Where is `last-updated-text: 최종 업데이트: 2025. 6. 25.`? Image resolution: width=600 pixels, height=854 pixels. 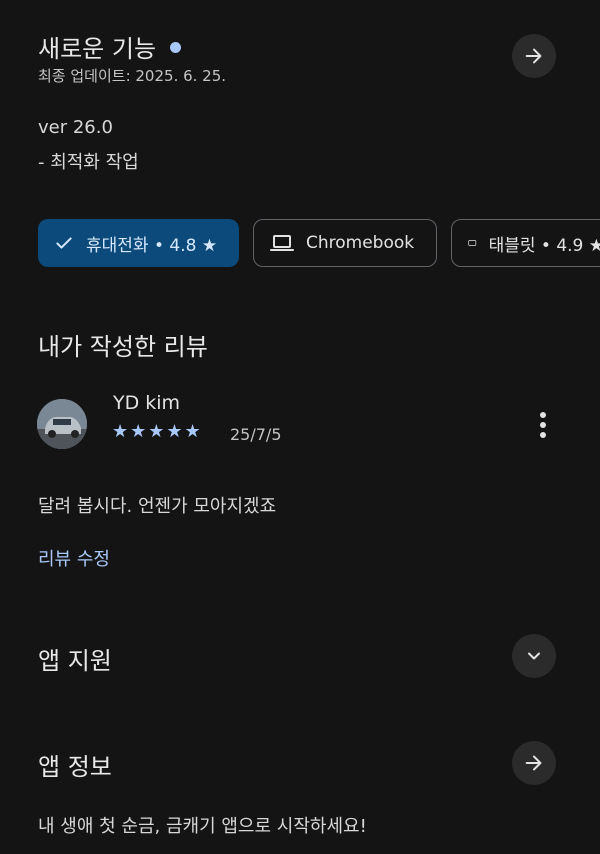
last-updated-text: 최종 업데이트: 2025. 6. 25. is located at coordinates (132, 76).